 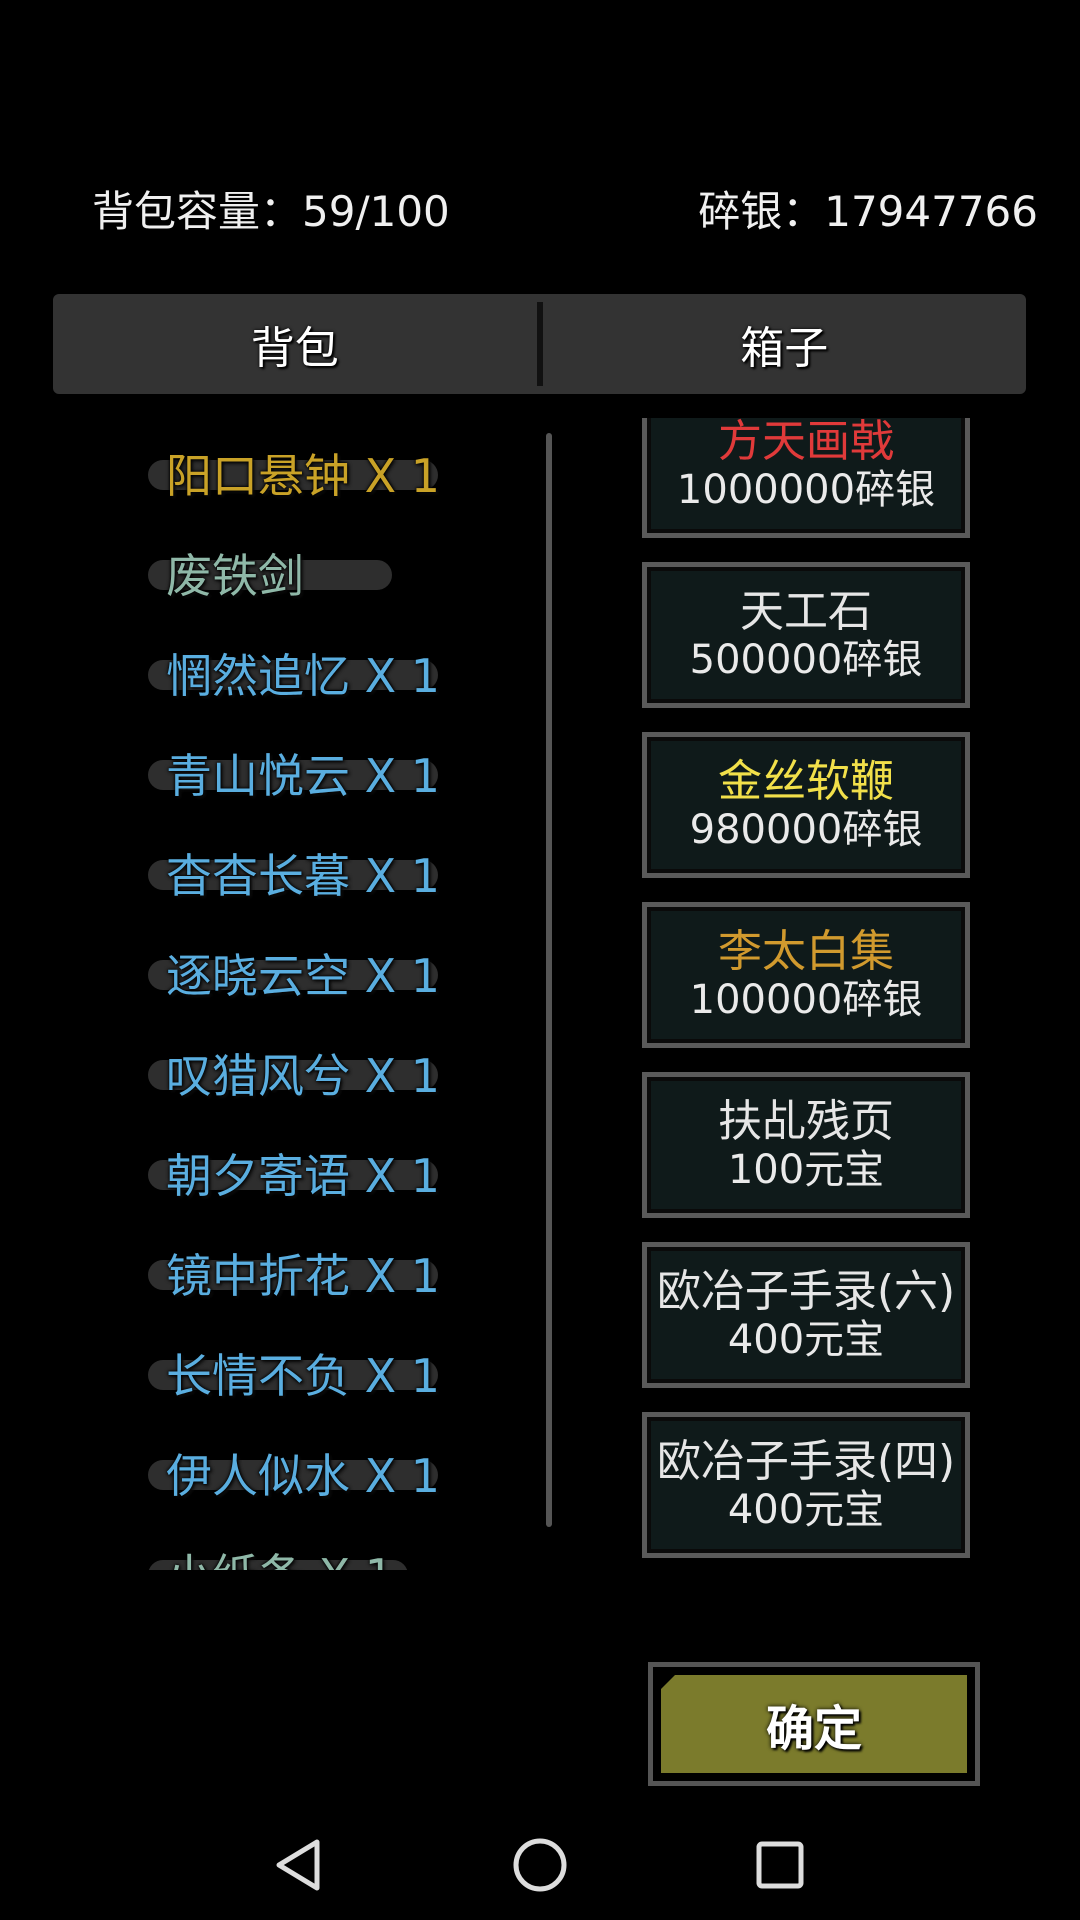 What do you see at coordinates (806, 490) in the screenshot?
I see `shop-item-price: 1000000碎银` at bounding box center [806, 490].